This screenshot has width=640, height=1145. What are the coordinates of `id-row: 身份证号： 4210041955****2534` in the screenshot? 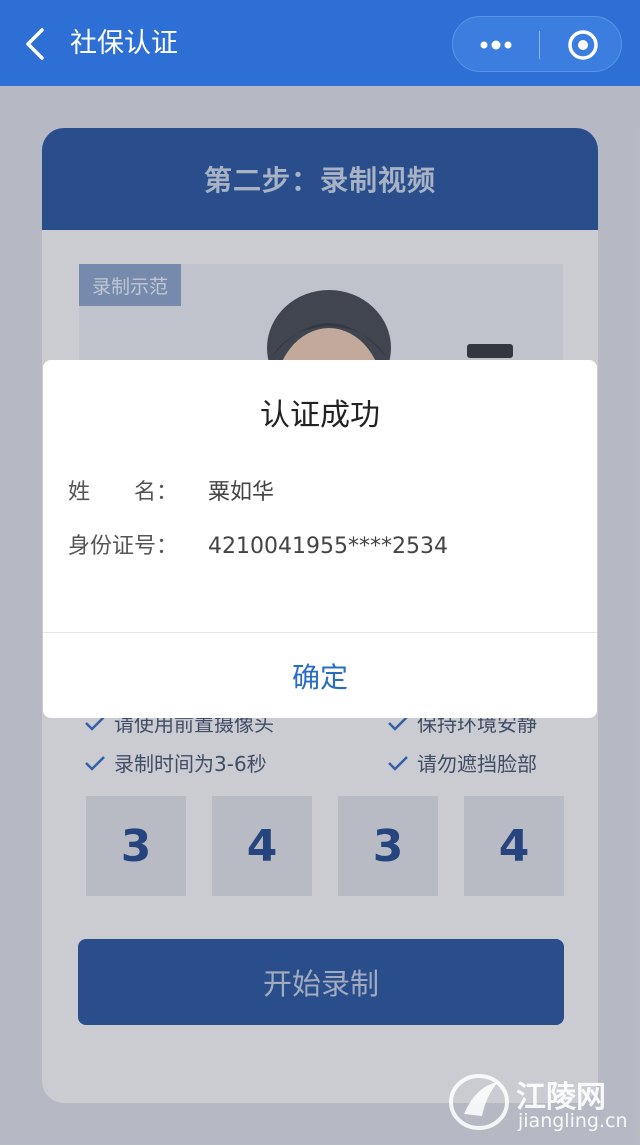 It's located at (258, 544).